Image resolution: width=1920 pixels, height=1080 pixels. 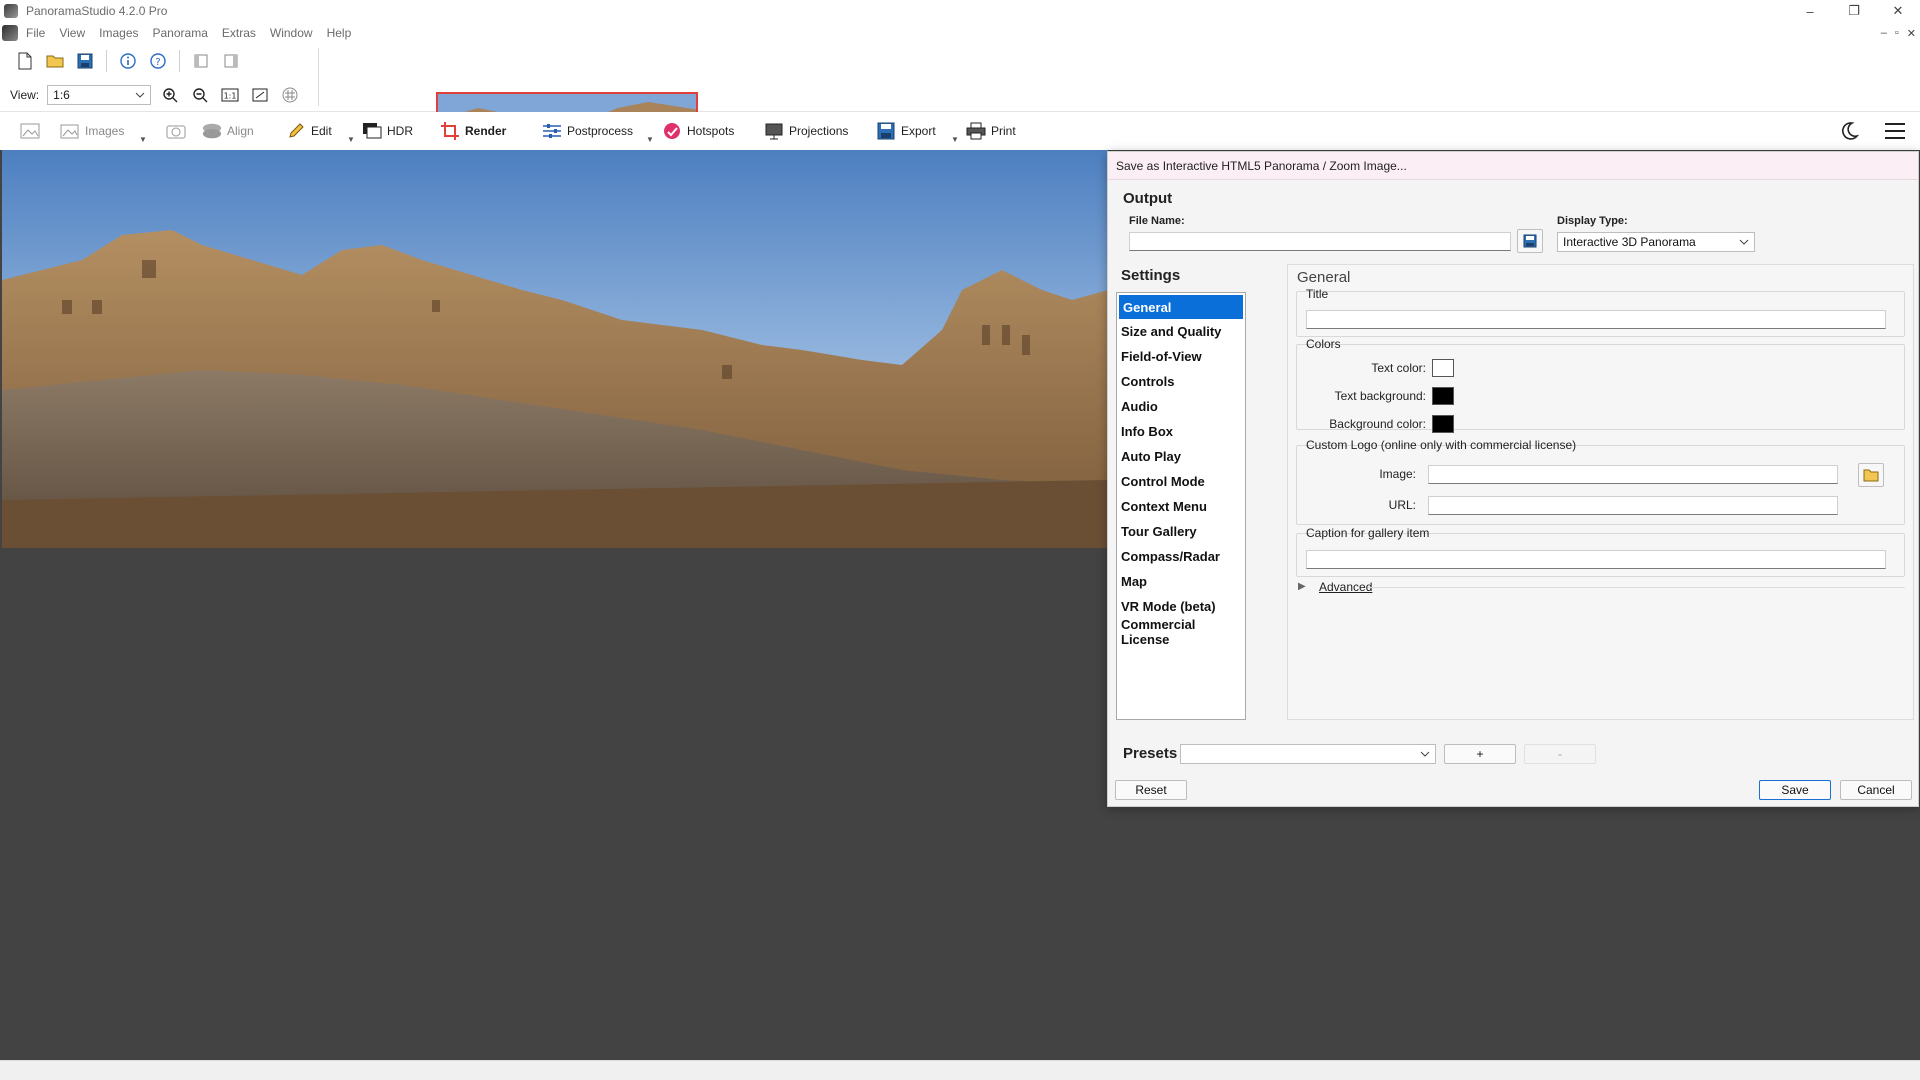 I want to click on hdr-button: HDR, so click(x=387, y=131).